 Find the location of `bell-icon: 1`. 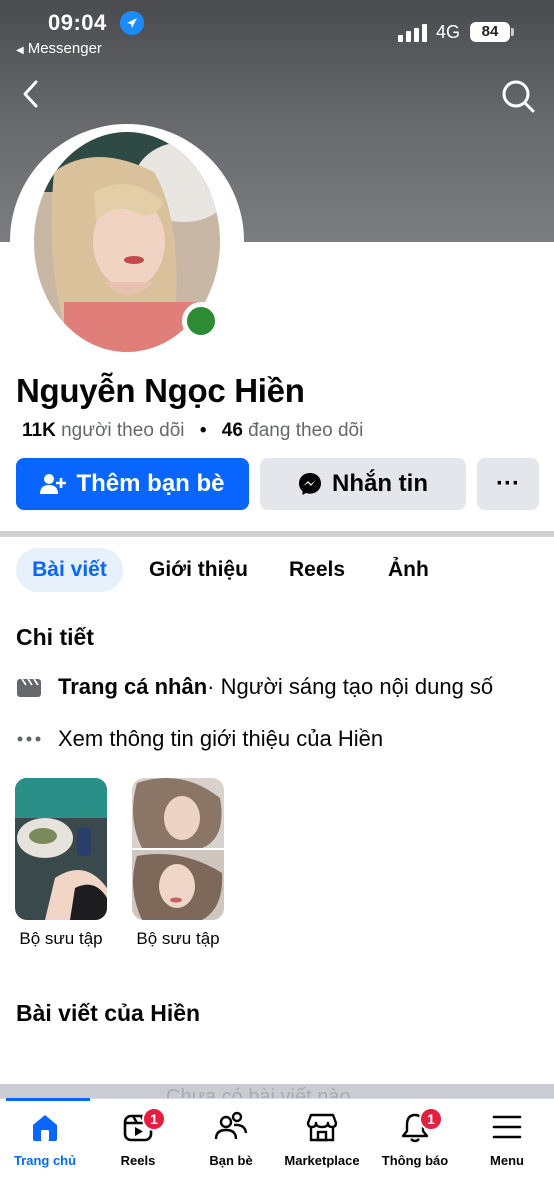

bell-icon: 1 is located at coordinates (415, 1127).